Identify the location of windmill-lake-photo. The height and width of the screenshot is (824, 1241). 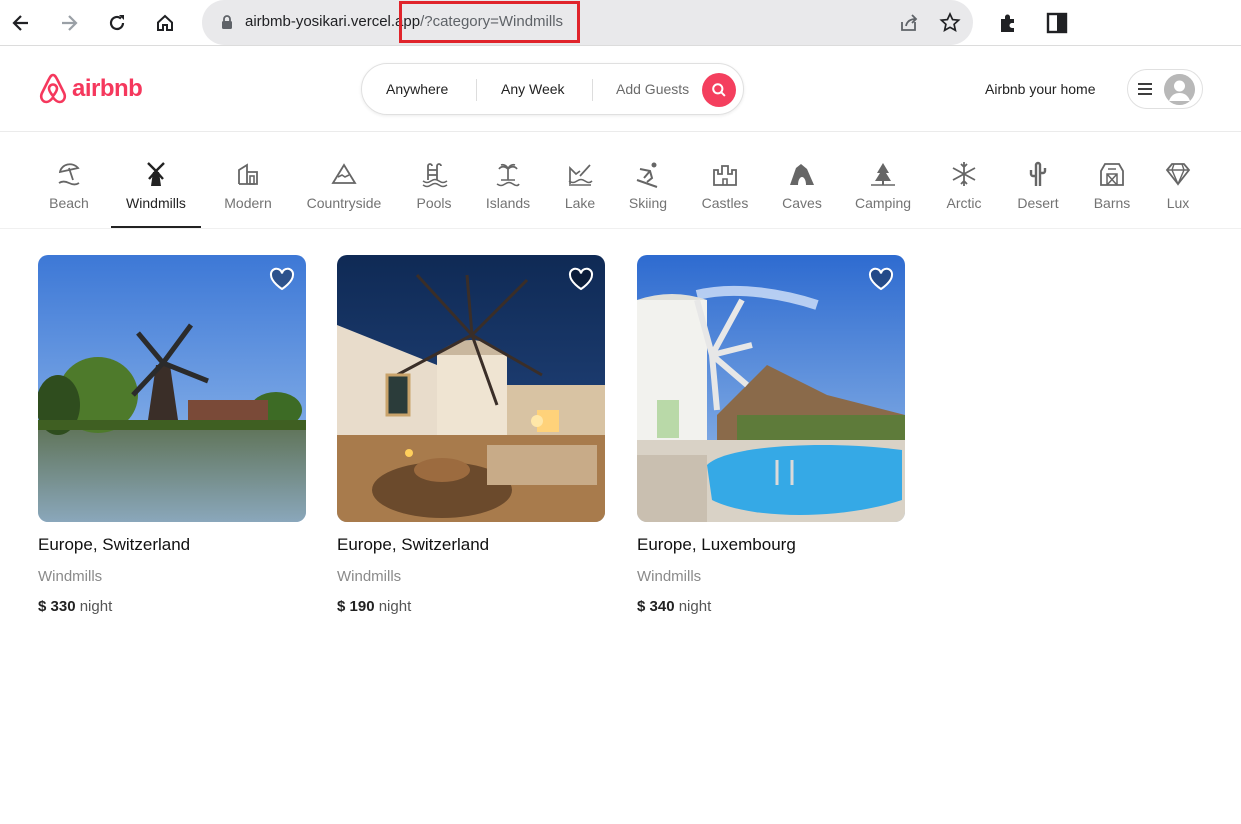
(172, 388).